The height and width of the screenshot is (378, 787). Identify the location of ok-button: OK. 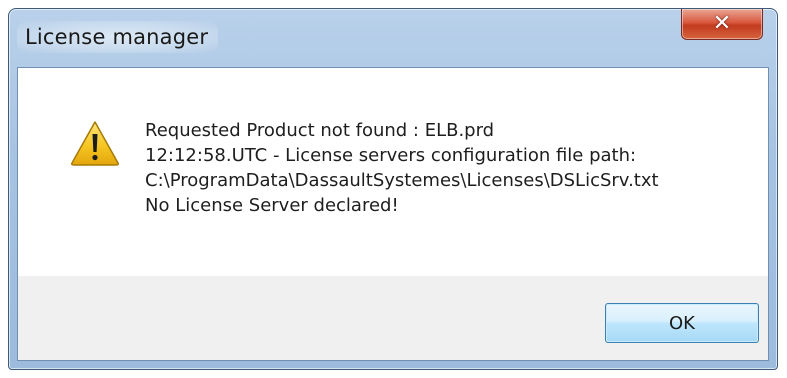
(682, 323).